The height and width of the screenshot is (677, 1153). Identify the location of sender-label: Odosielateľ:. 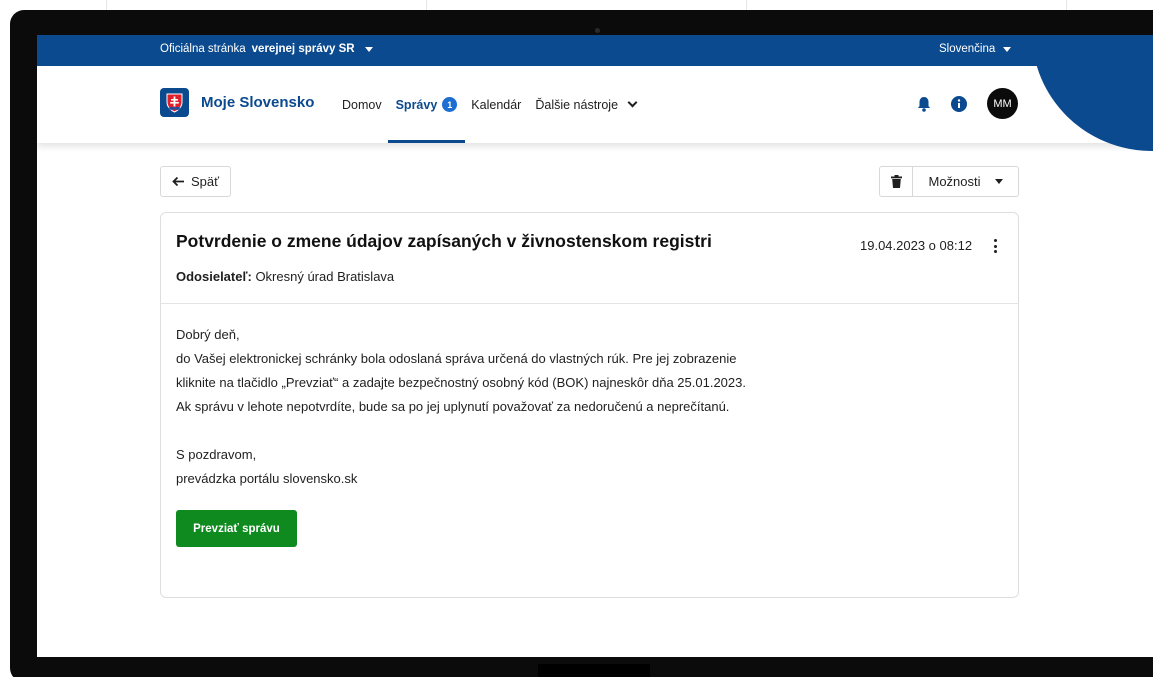
(214, 276).